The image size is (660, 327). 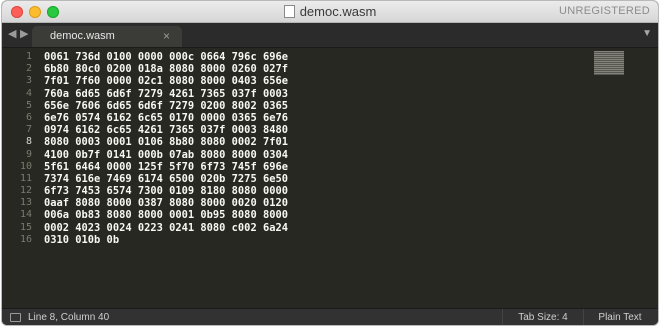 What do you see at coordinates (166, 81) in the screenshot?
I see `code-line: 7f01 7f60 0000 02c1 8080 8000 0403 656e` at bounding box center [166, 81].